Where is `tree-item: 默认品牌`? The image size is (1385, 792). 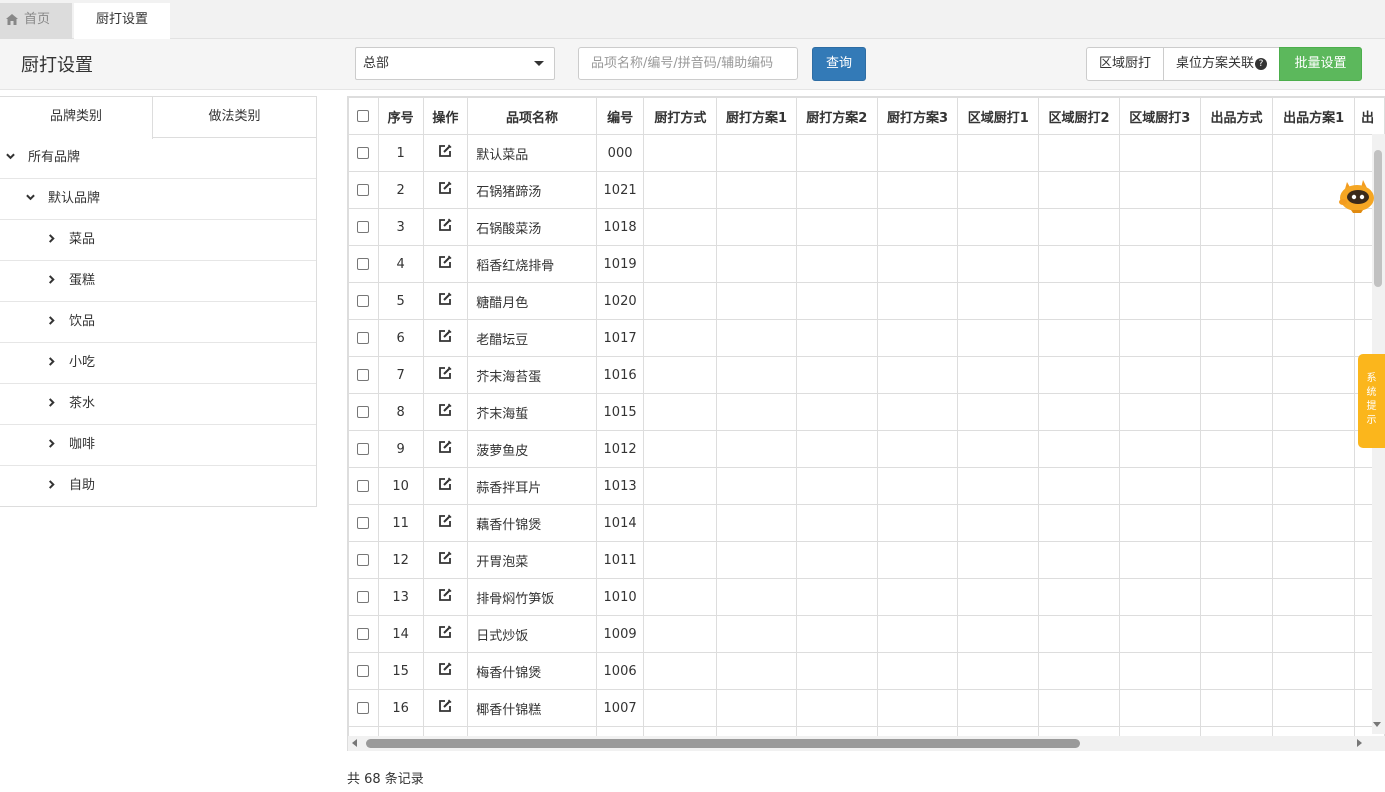
tree-item: 默认品牌 is located at coordinates (158, 199).